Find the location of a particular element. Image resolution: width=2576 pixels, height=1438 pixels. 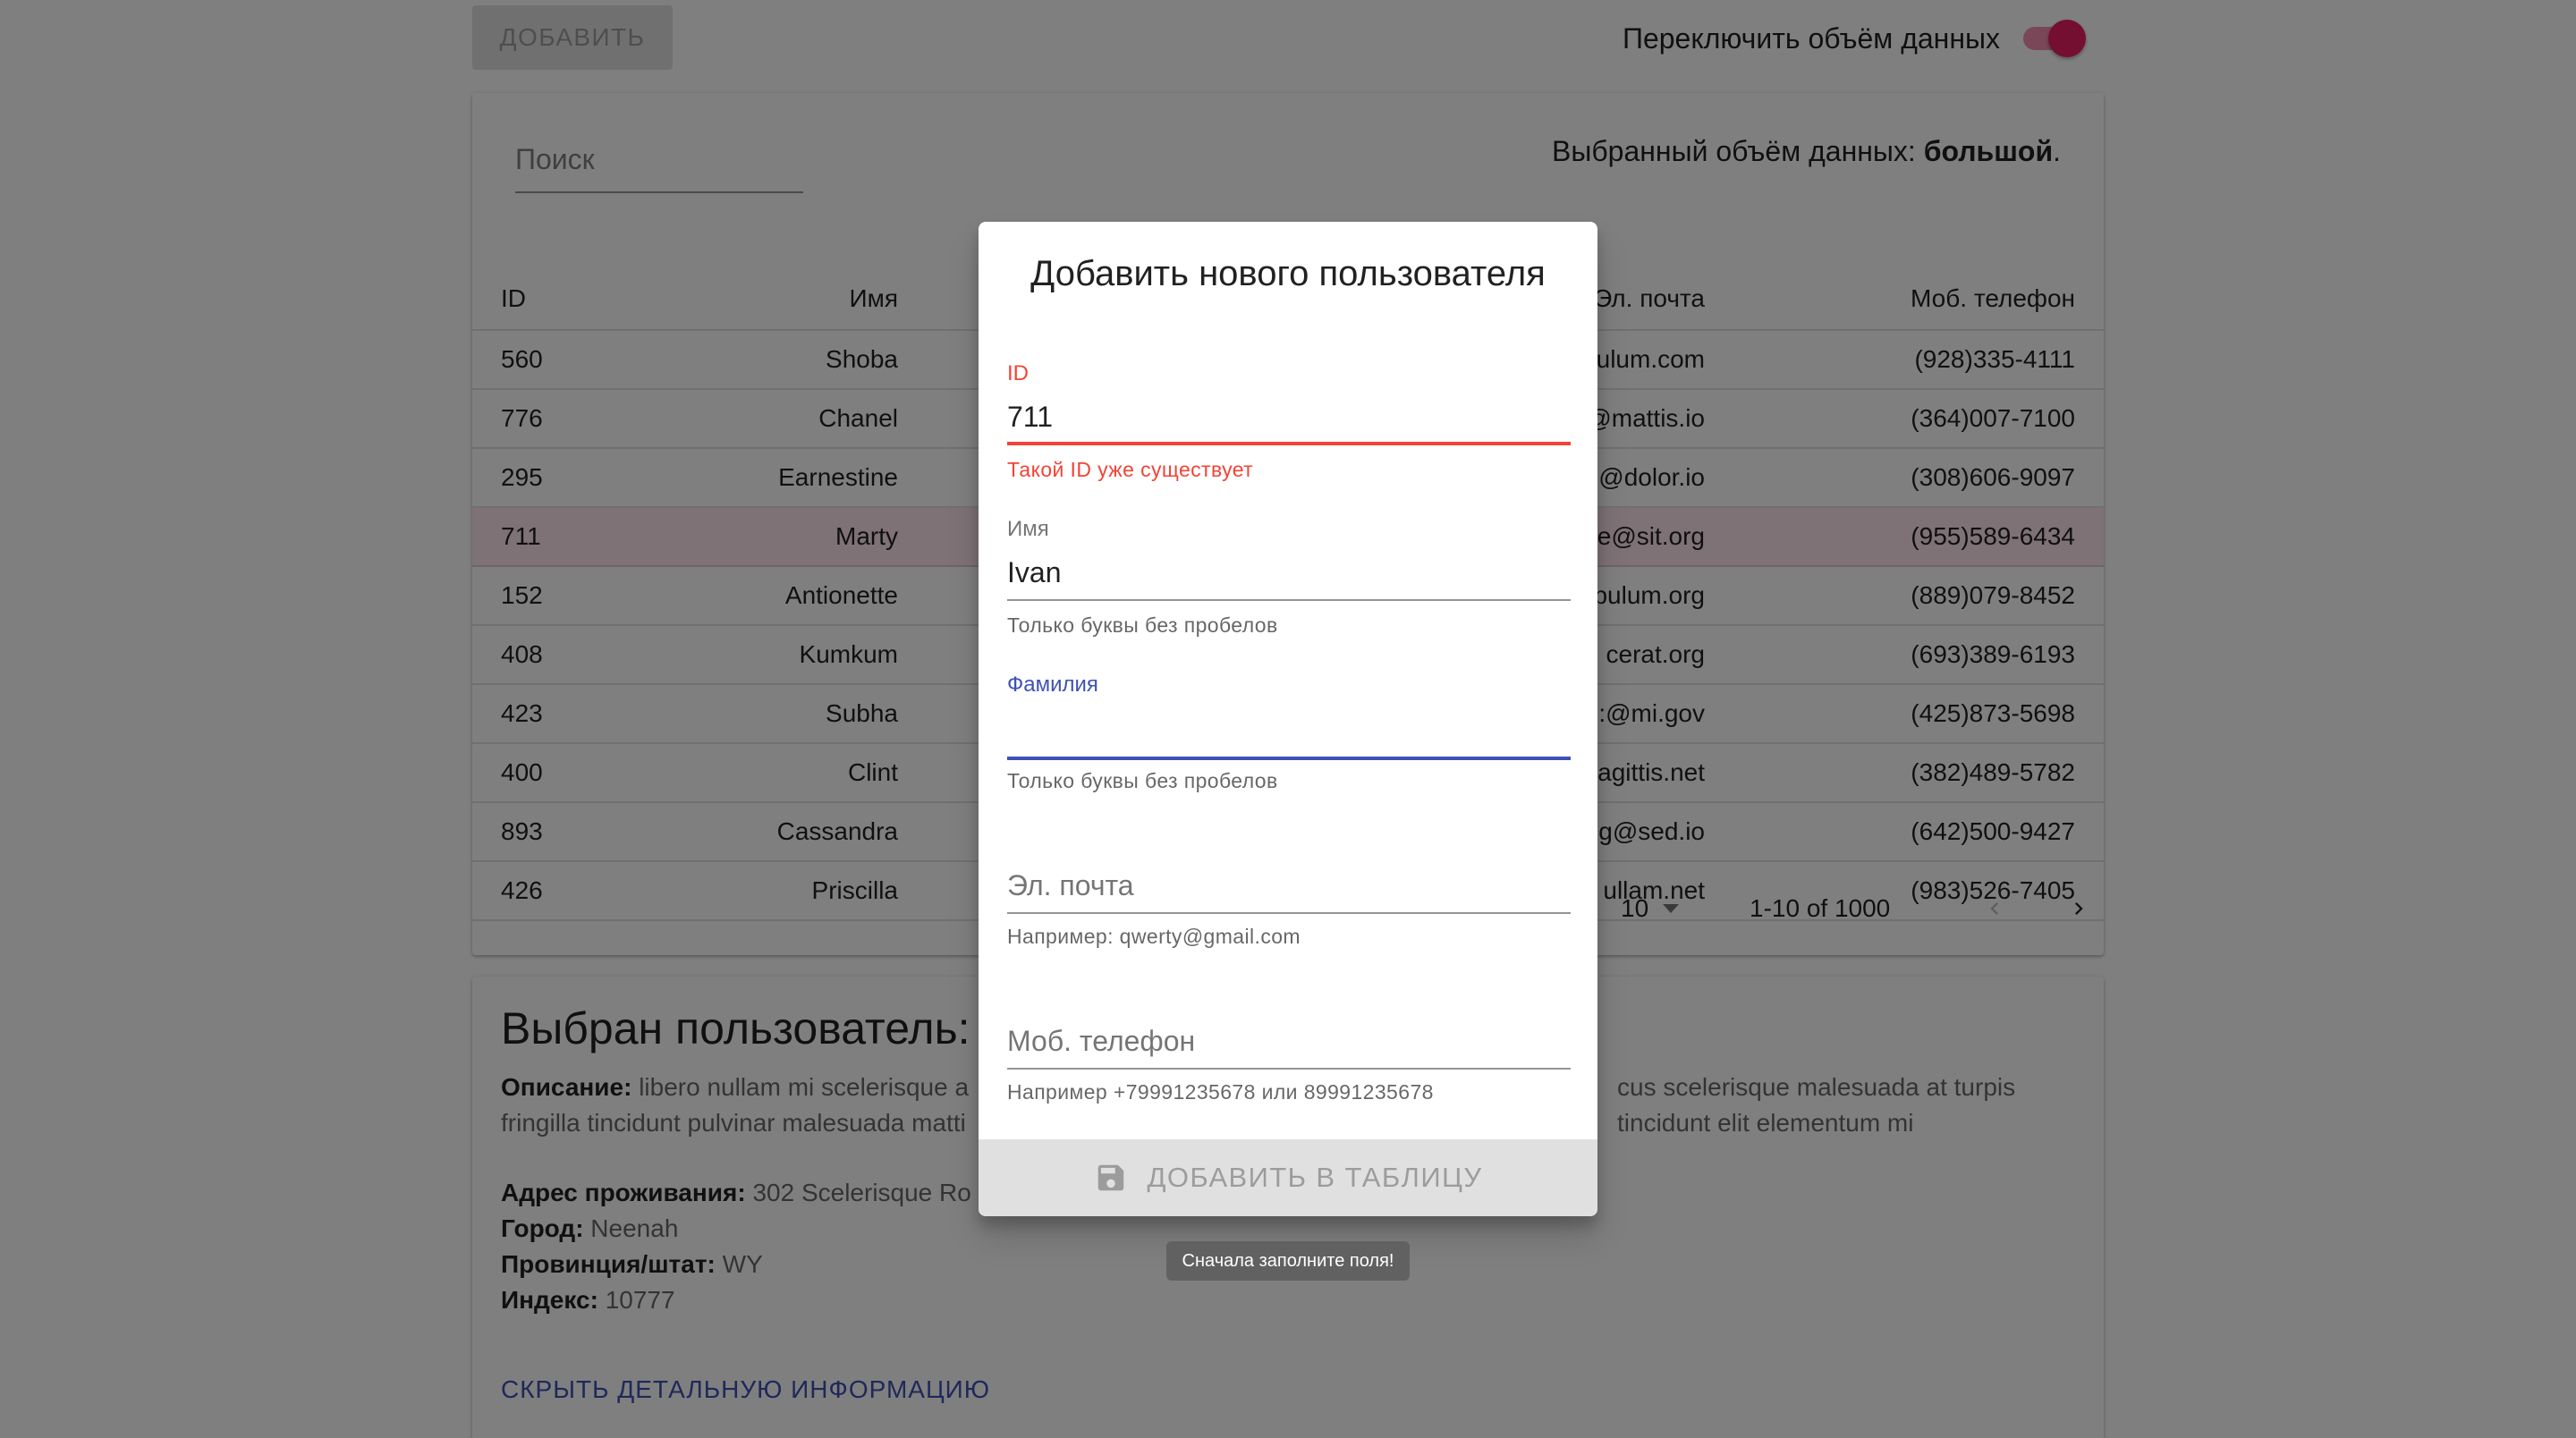

name-underline is located at coordinates (1289, 600).